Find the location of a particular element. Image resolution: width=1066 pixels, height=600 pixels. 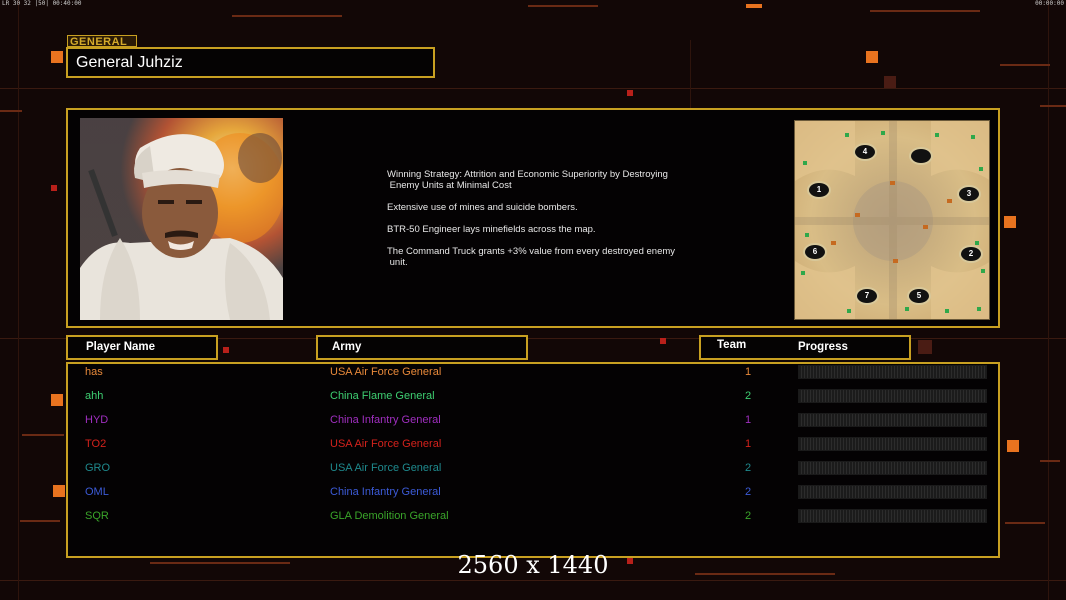

map-start-slot: 6 is located at coordinates (815, 252).